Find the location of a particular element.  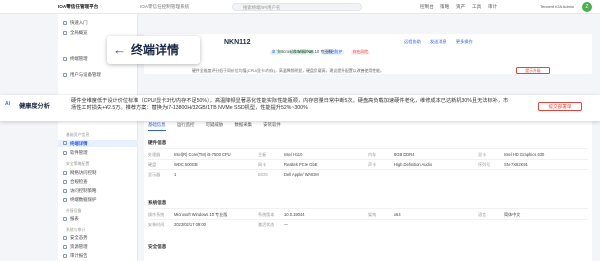

security-section-title: 安全信息 is located at coordinates (157, 246).